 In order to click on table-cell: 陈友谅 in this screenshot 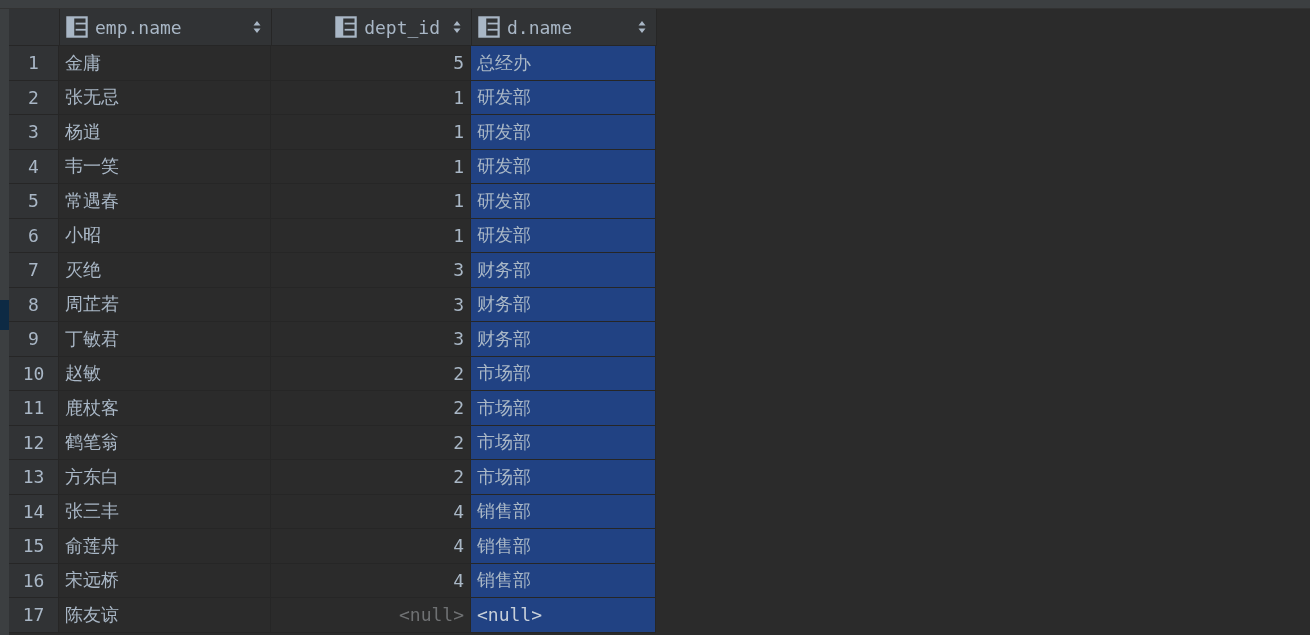, I will do `click(165, 615)`.